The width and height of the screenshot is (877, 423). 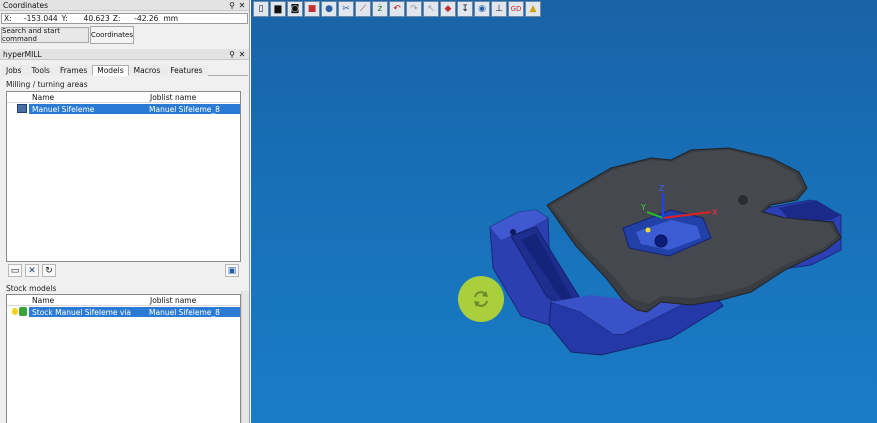 I want to click on stock-icon, so click(x=23, y=311).